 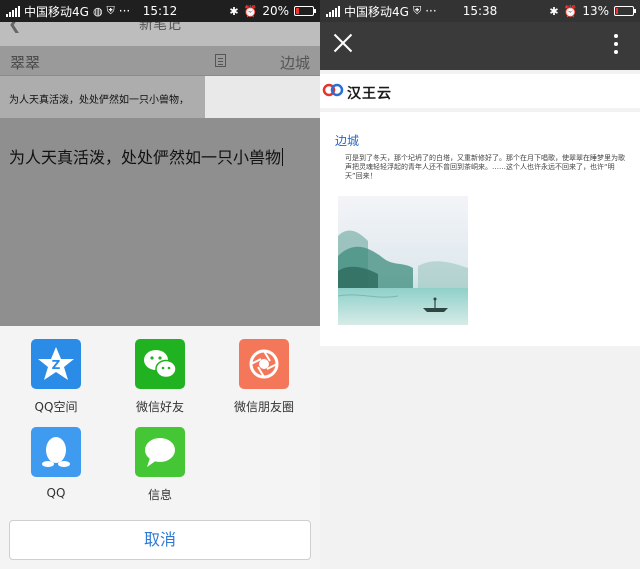 What do you see at coordinates (99, 100) in the screenshot?
I see `recognized-text: 为人天真活泼，处处俨然如一只小兽物，` at bounding box center [99, 100].